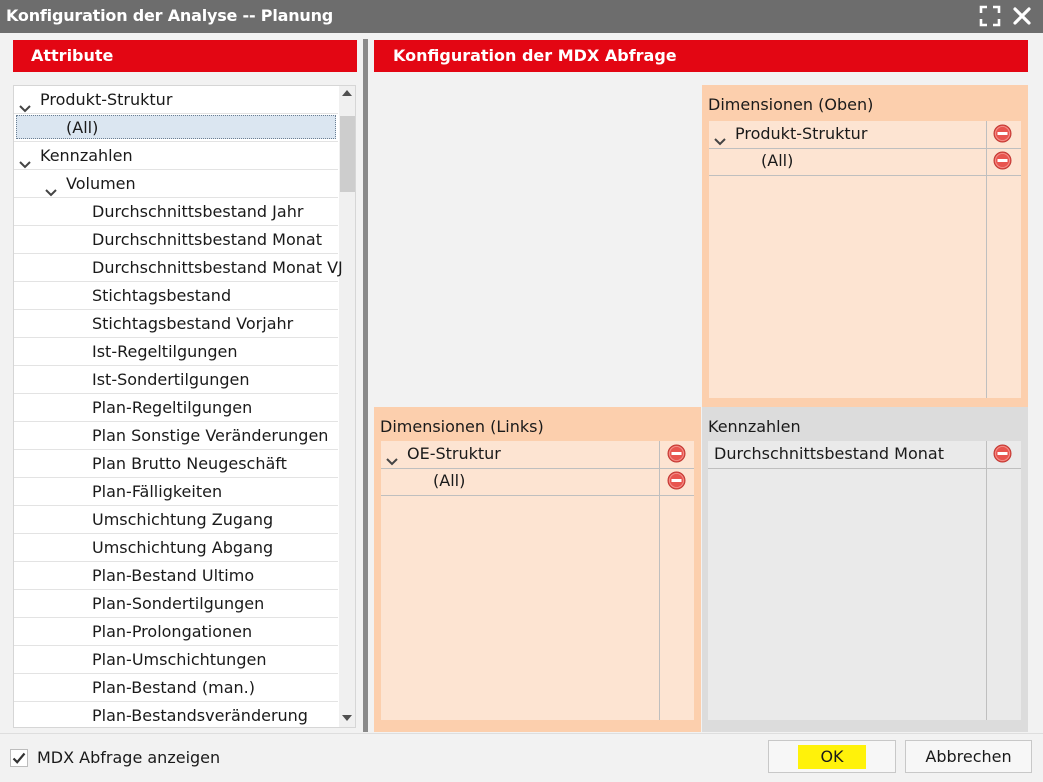  Describe the element at coordinates (449, 480) in the screenshot. I see `dim_left-item-label: (All)` at that location.